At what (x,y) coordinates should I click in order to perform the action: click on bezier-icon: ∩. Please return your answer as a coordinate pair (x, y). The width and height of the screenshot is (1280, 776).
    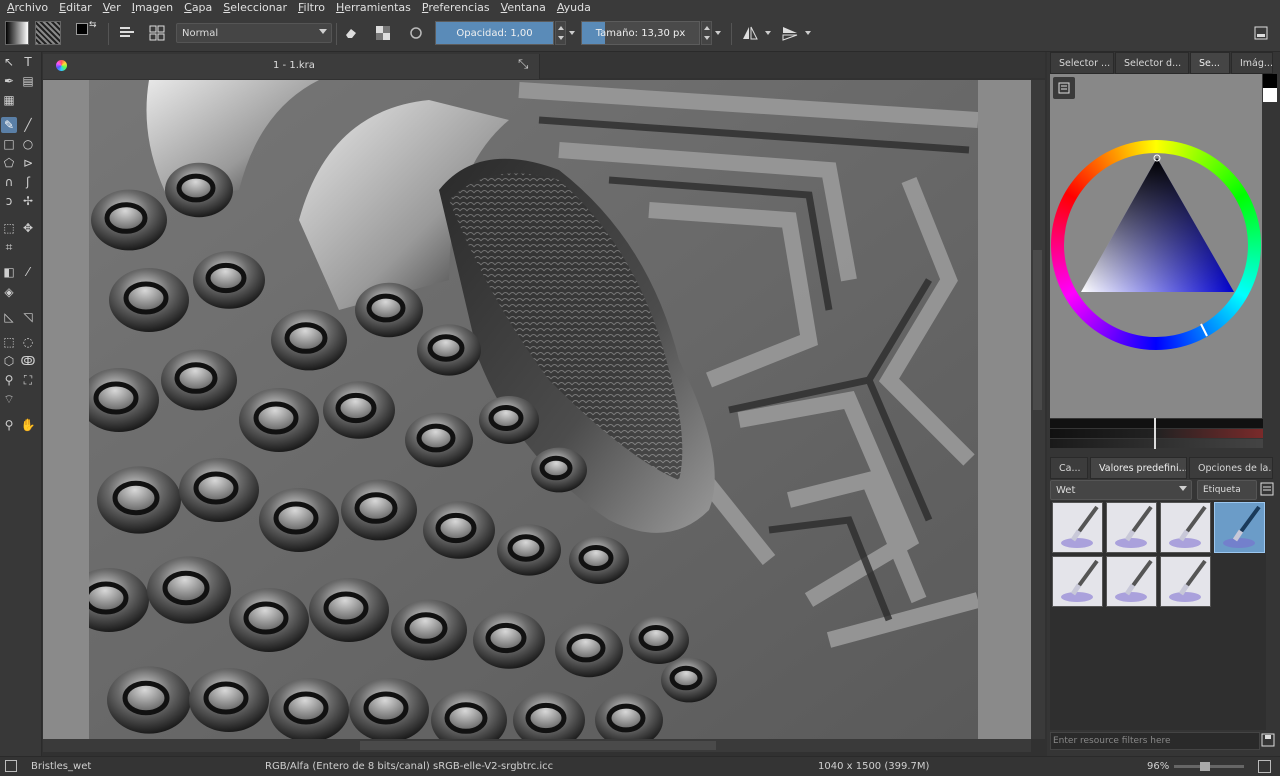
    Looking at the image, I should click on (9, 182).